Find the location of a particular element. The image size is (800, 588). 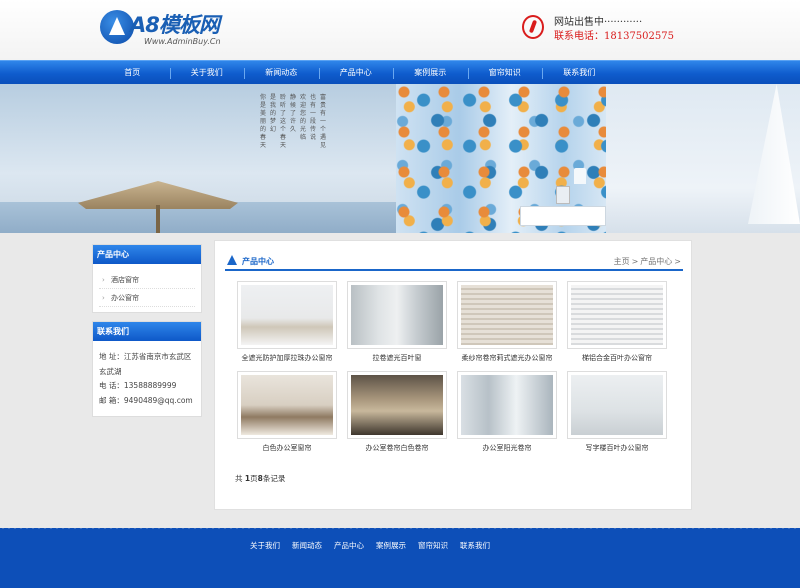

category-item-hotel: 酒店窗帘 is located at coordinates (147, 280).